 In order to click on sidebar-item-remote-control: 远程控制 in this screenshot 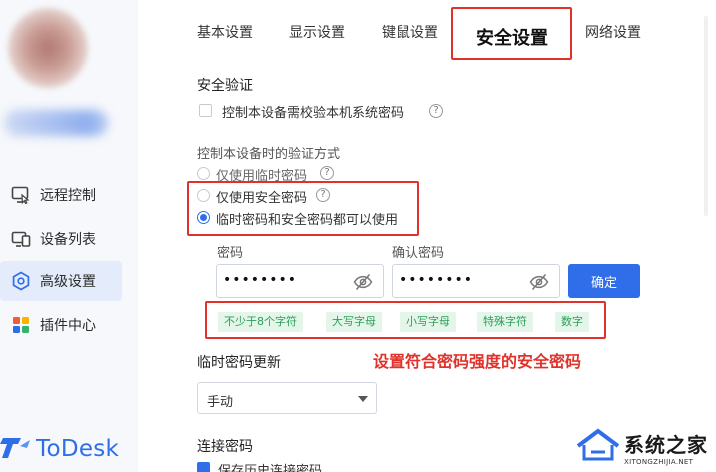, I will do `click(61, 195)`.